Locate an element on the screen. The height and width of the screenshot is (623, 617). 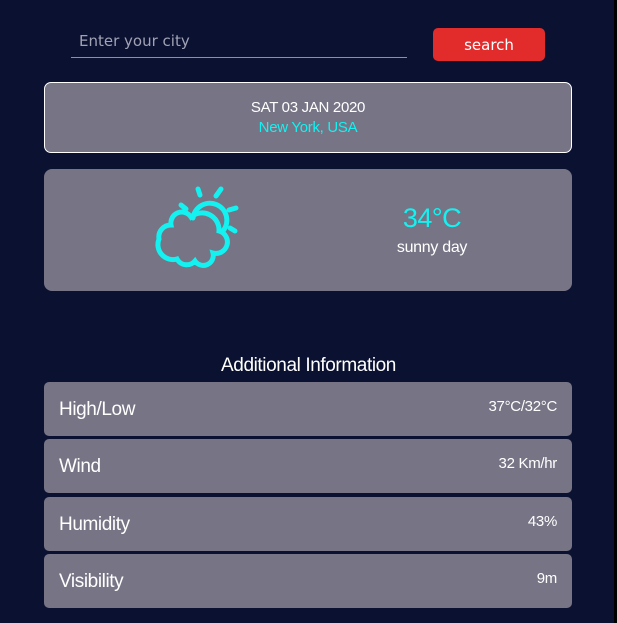
weather-condition: sunny day is located at coordinates (432, 247).